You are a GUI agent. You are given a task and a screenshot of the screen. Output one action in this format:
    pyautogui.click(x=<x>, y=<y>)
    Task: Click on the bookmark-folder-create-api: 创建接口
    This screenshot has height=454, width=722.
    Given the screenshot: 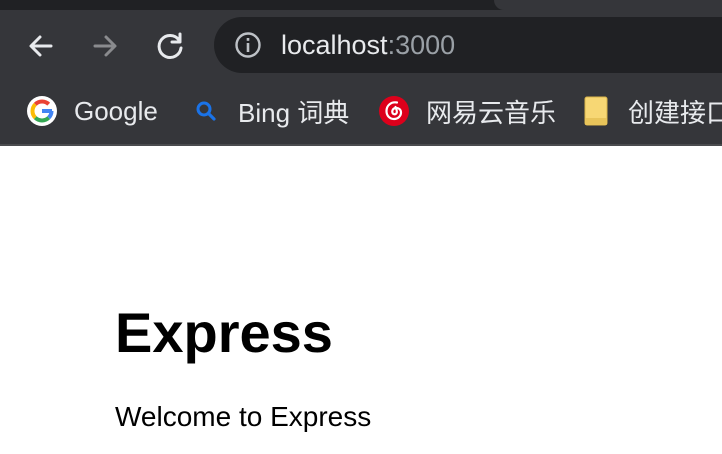 What is the action you would take?
    pyautogui.click(x=651, y=111)
    